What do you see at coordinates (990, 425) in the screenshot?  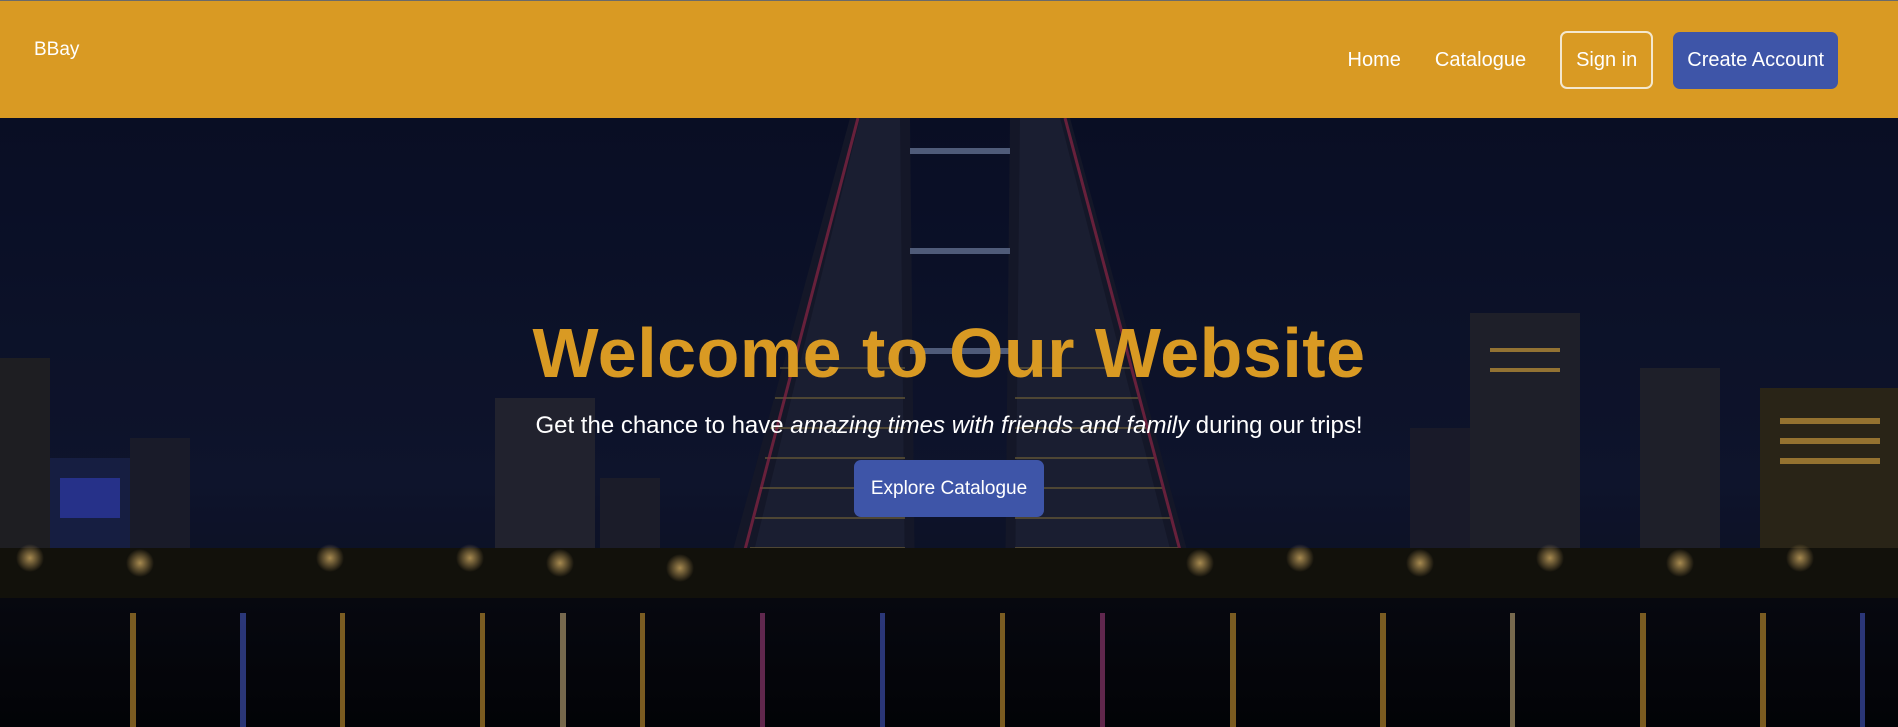 I see `hero-subtitle-emphasis: amazing times with friends and family` at bounding box center [990, 425].